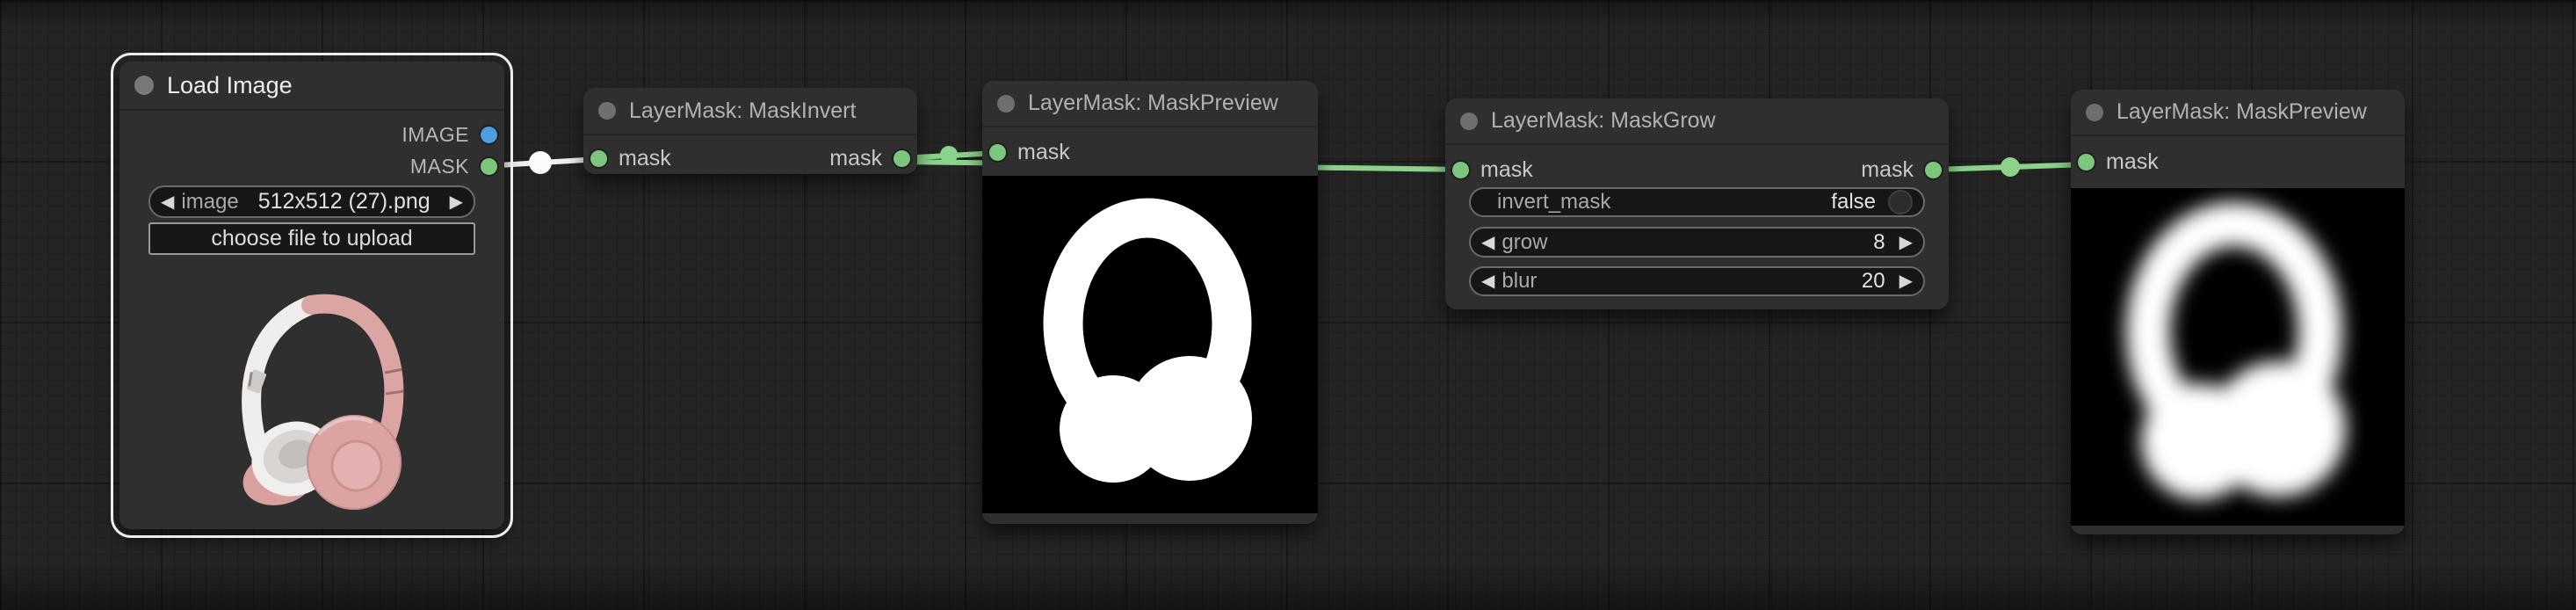 Image resolution: width=2576 pixels, height=610 pixels. I want to click on widget-label: invert_mask, so click(1554, 202).